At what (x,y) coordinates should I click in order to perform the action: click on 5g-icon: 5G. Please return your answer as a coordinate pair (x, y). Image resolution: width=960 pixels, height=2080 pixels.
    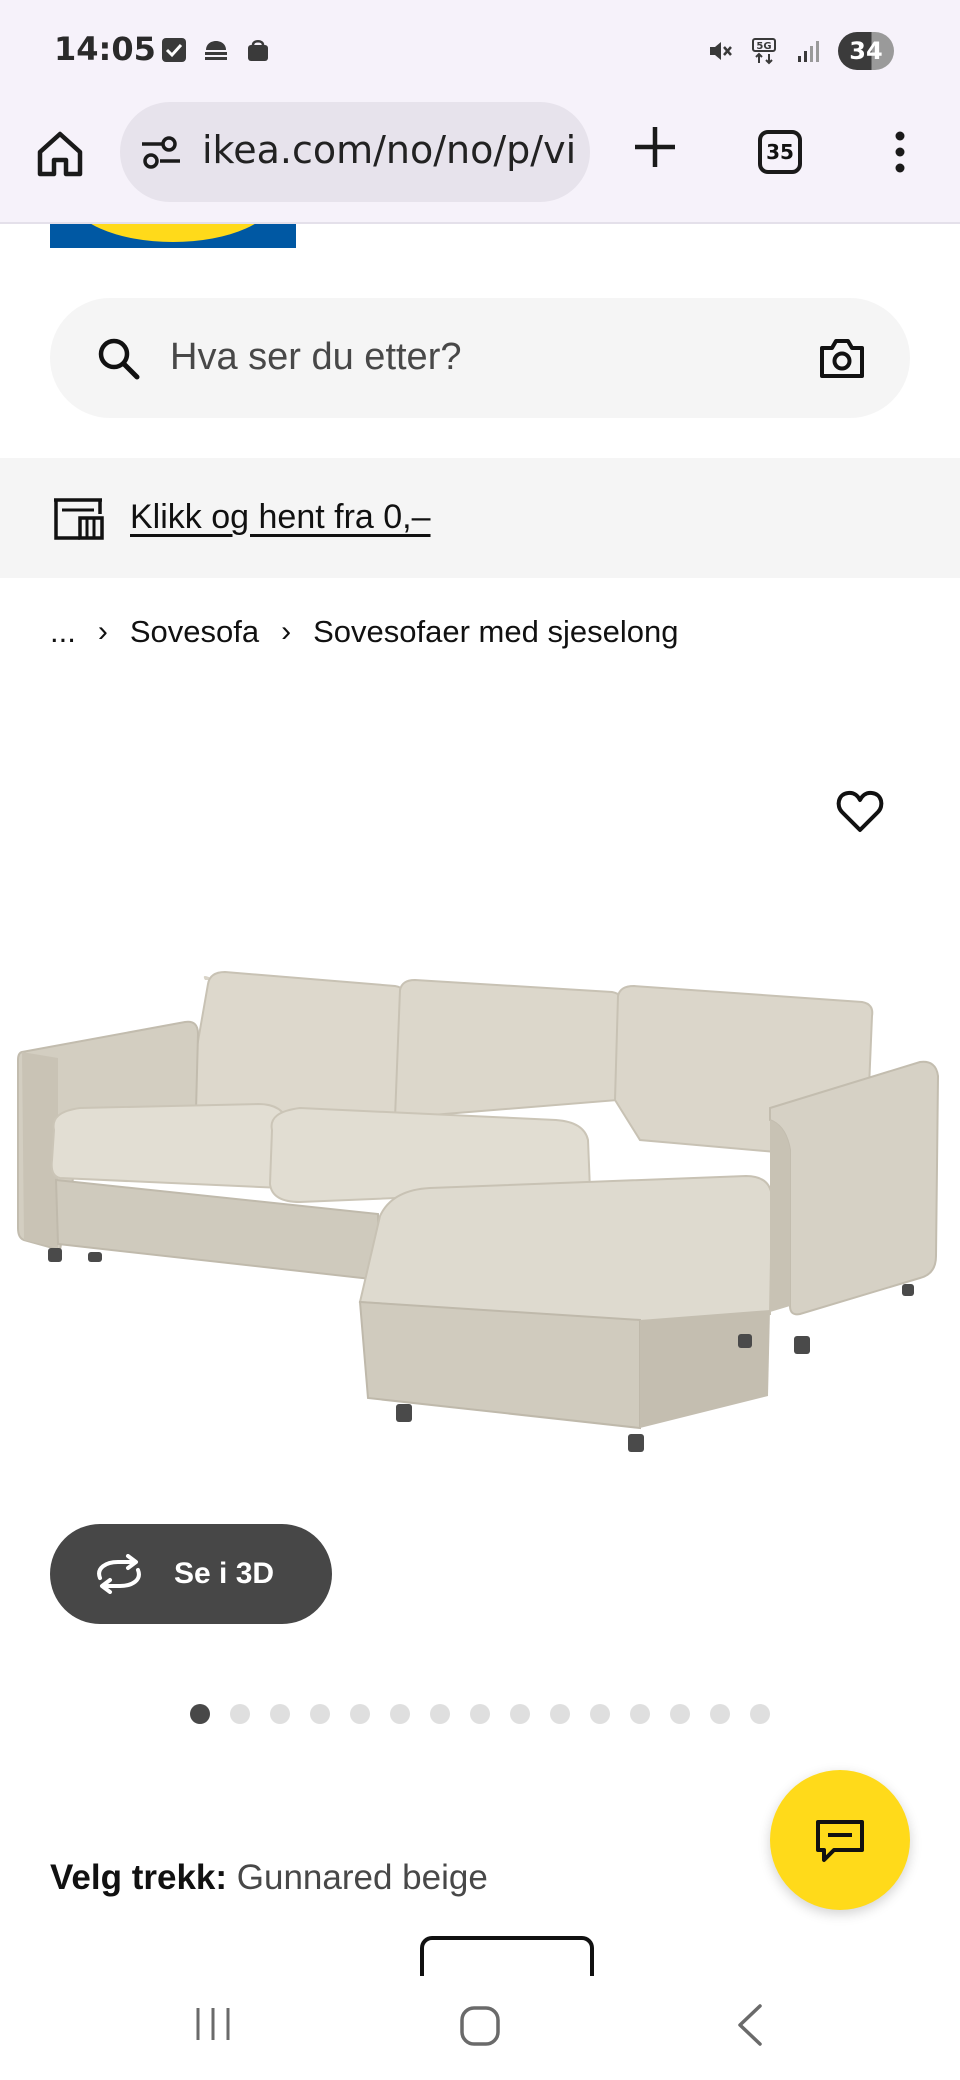
    Looking at the image, I should click on (764, 51).